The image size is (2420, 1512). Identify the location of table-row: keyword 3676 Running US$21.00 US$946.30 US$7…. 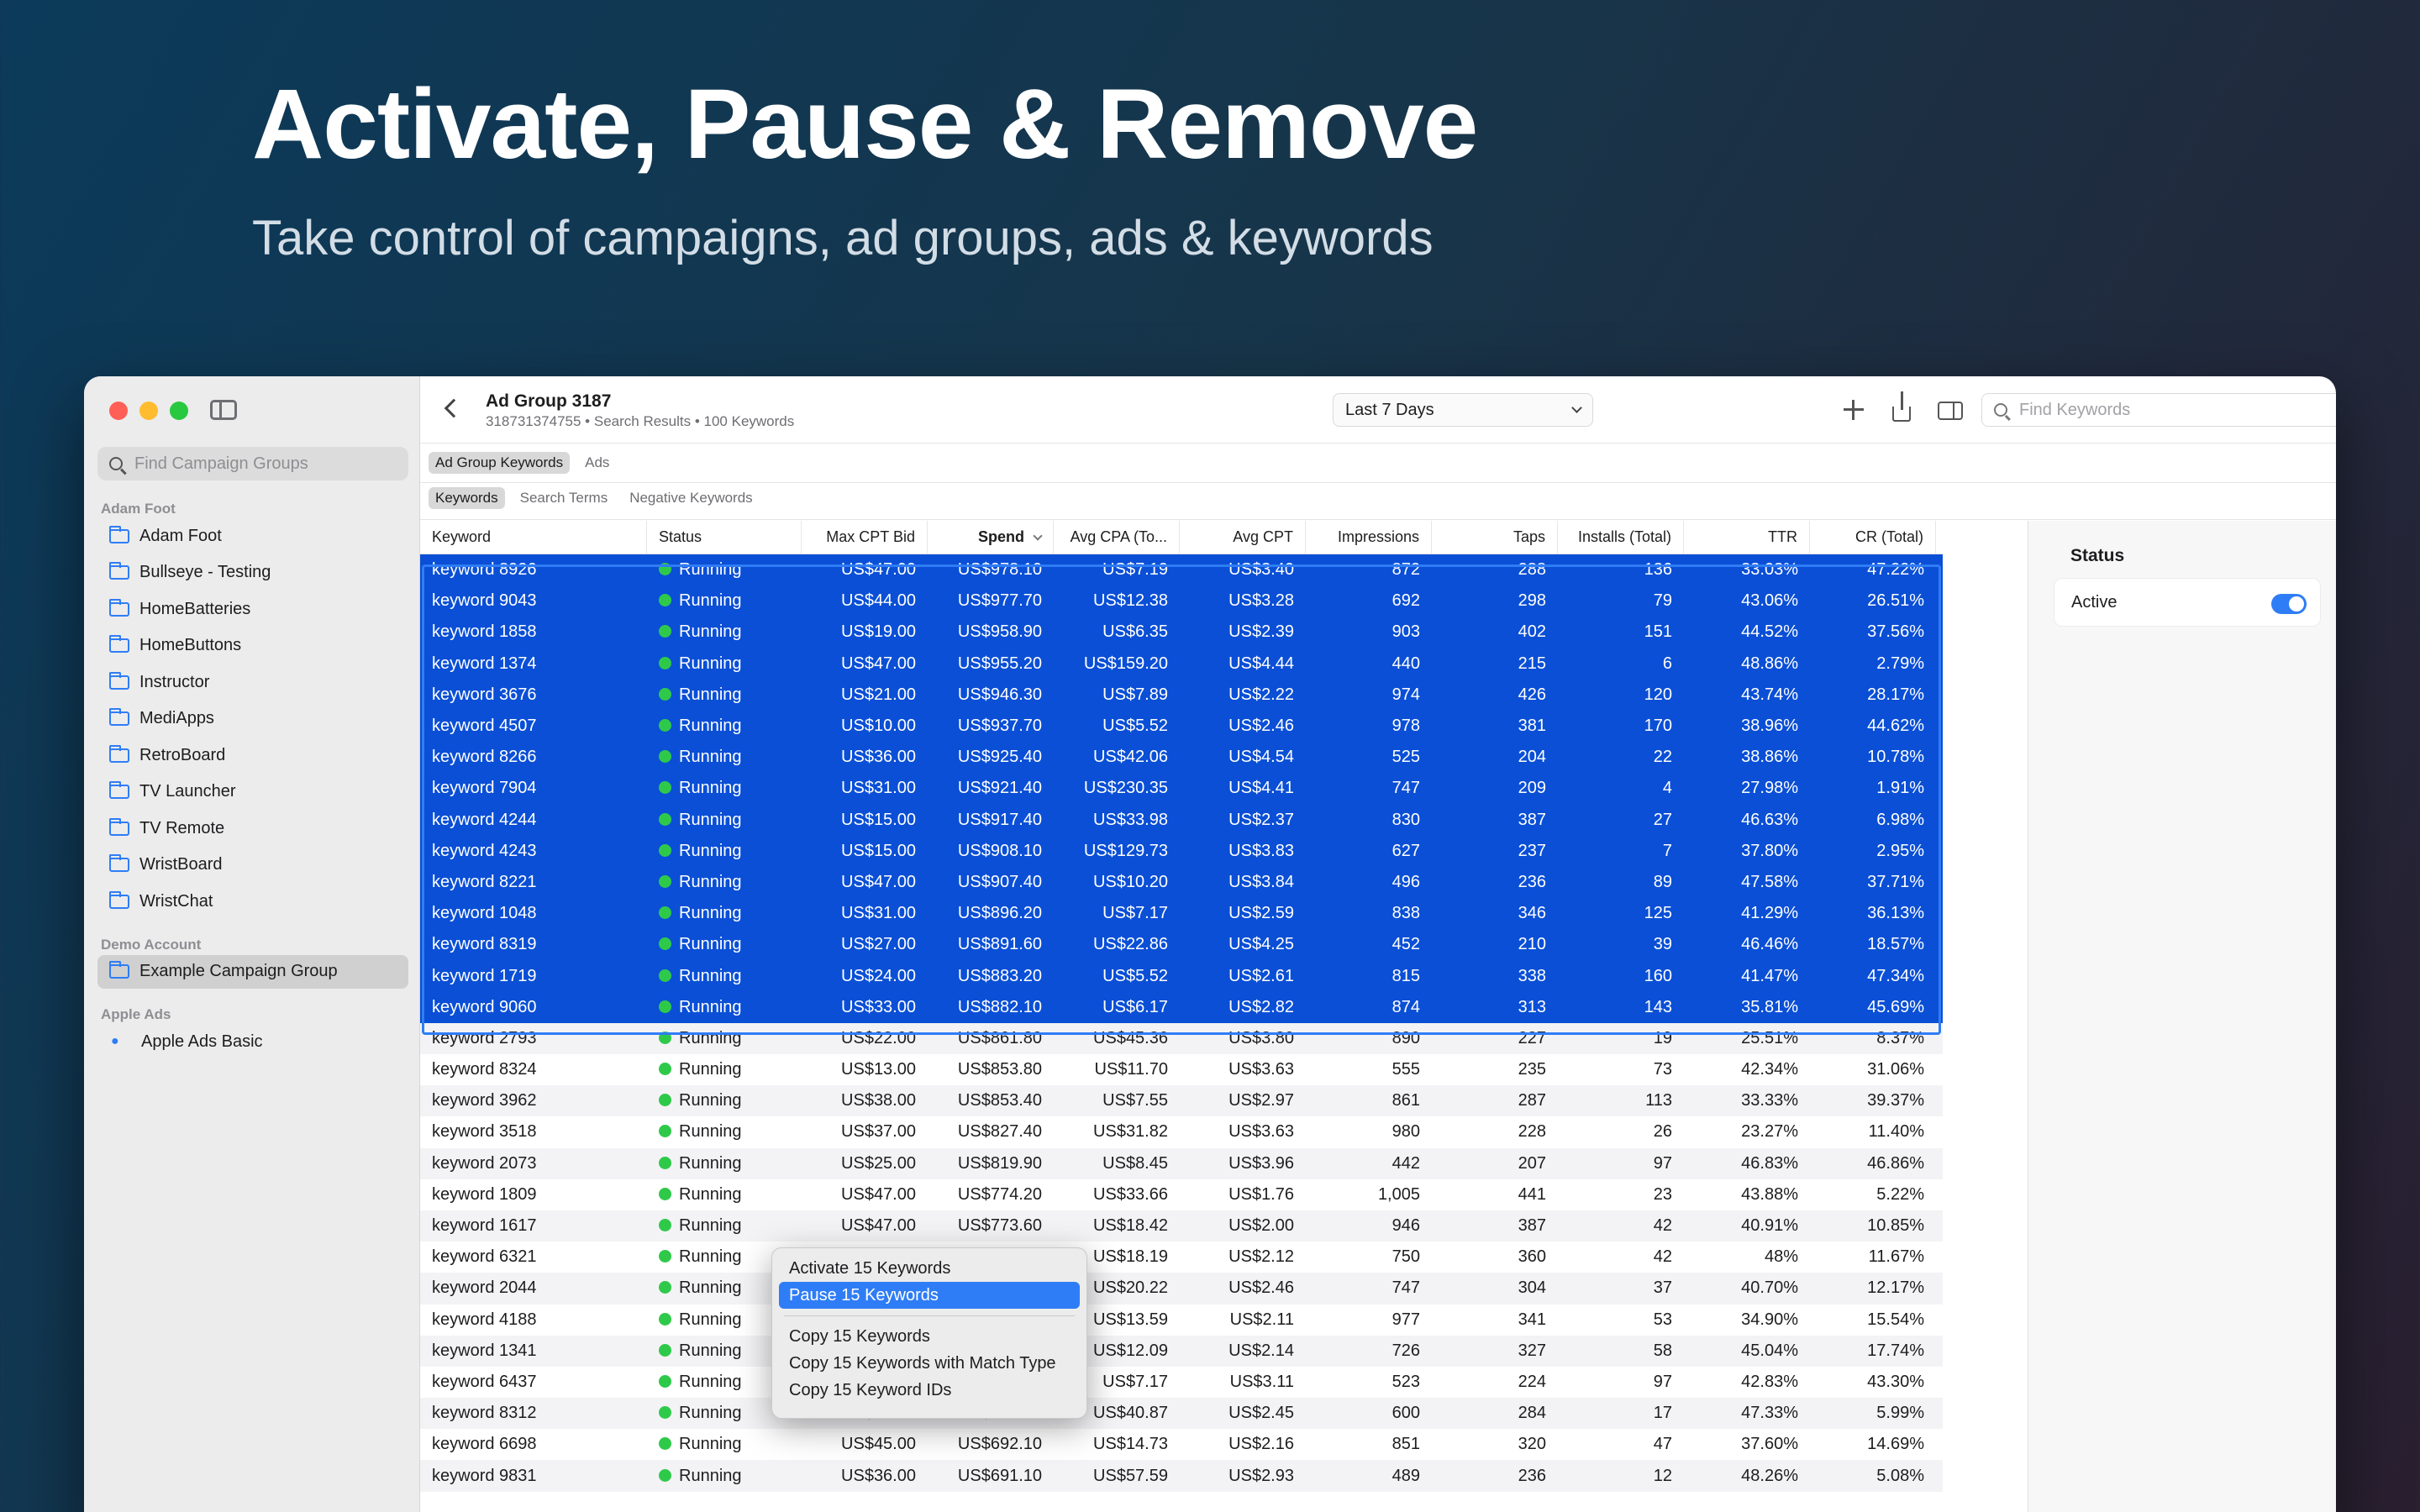
(1181, 695).